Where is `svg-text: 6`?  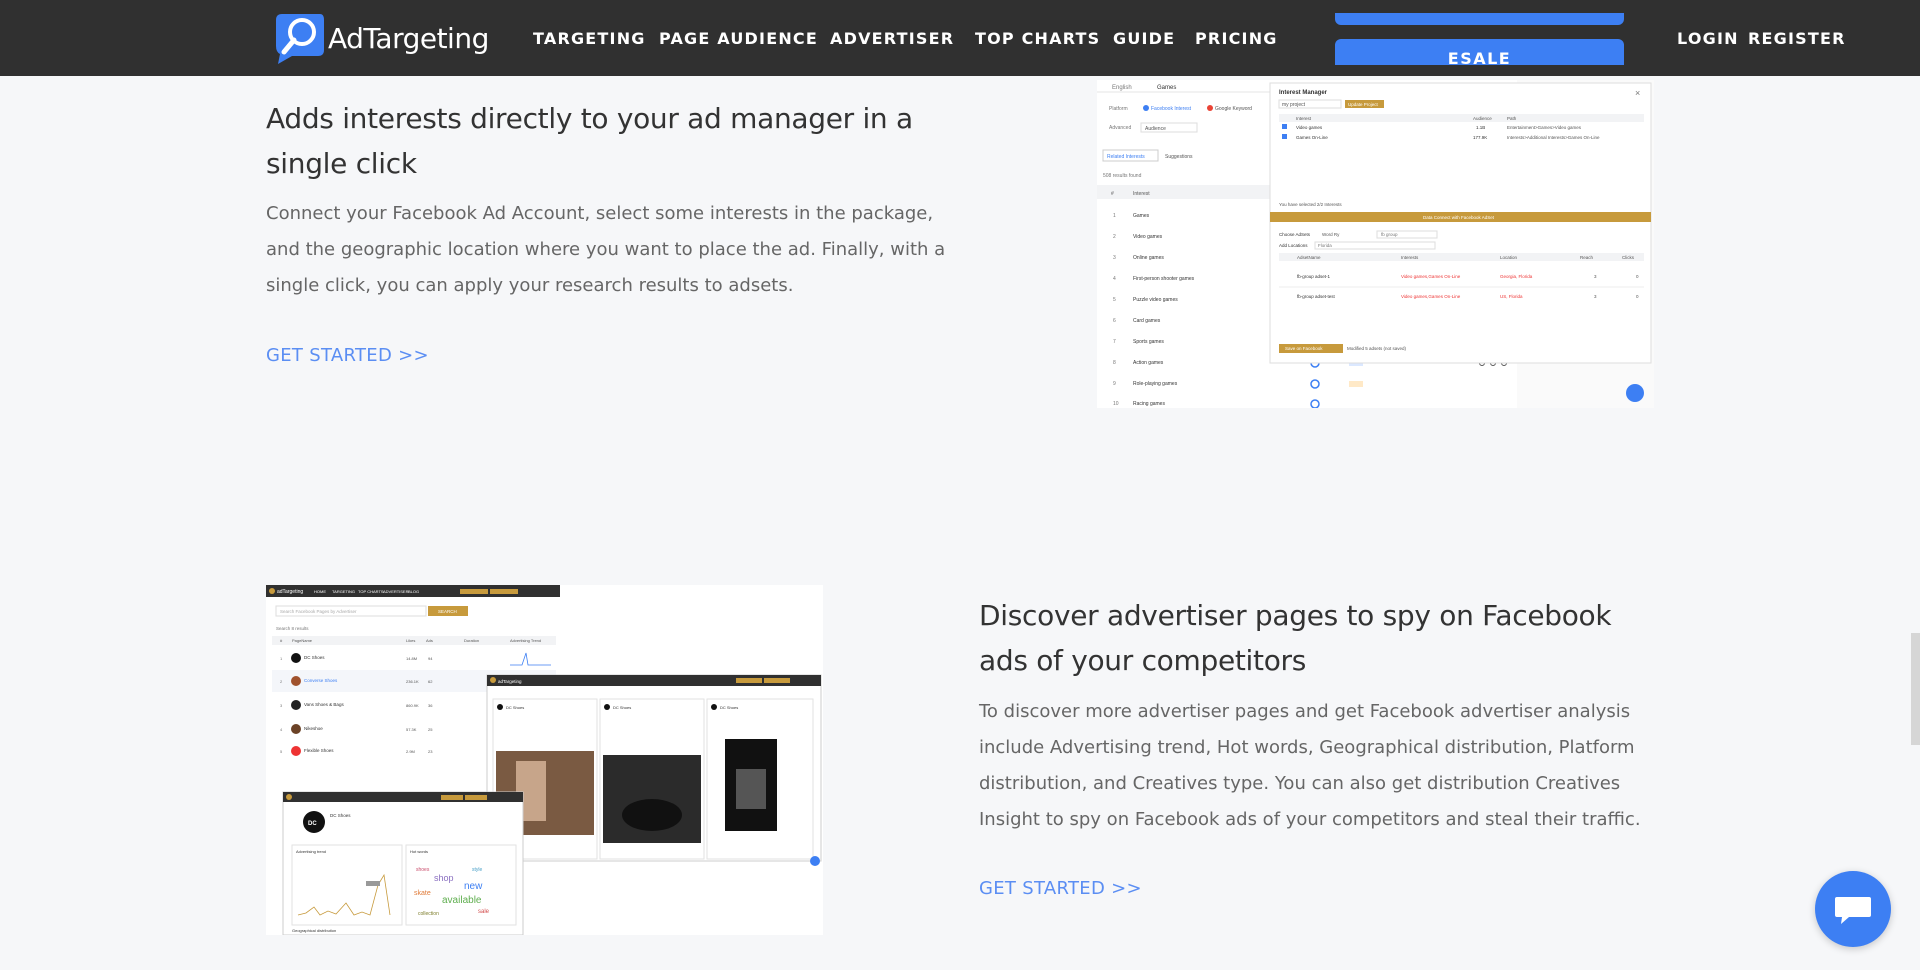
svg-text: 6 is located at coordinates (1114, 321).